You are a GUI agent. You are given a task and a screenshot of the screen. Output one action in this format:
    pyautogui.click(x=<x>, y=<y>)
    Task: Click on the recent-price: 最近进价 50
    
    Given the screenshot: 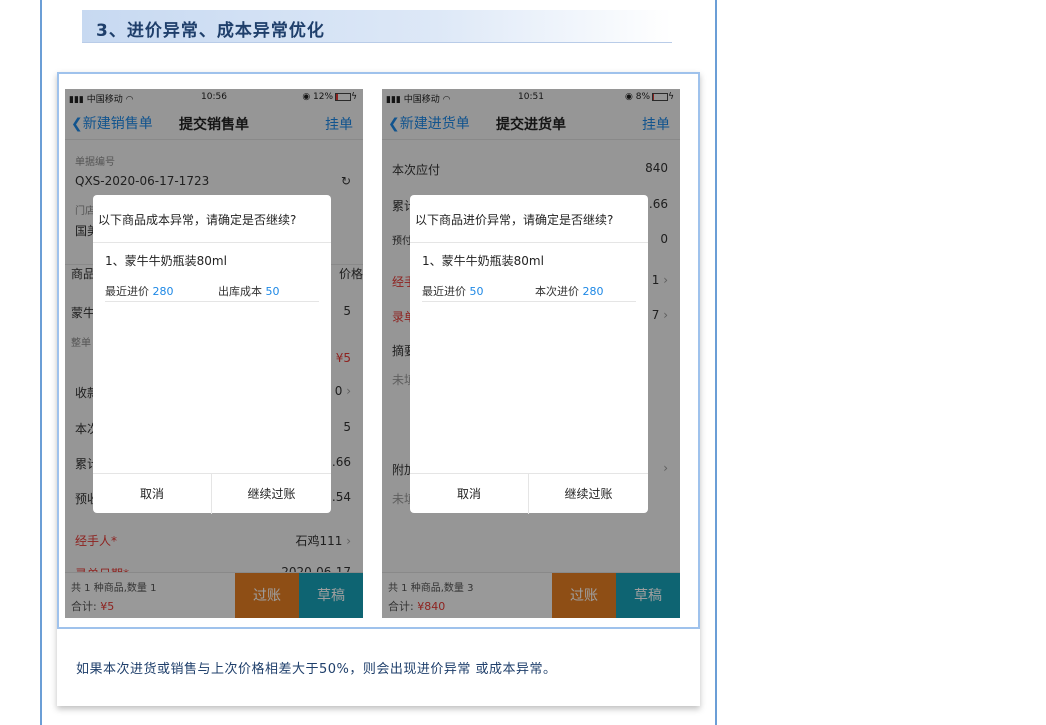 What is the action you would take?
    pyautogui.click(x=453, y=291)
    